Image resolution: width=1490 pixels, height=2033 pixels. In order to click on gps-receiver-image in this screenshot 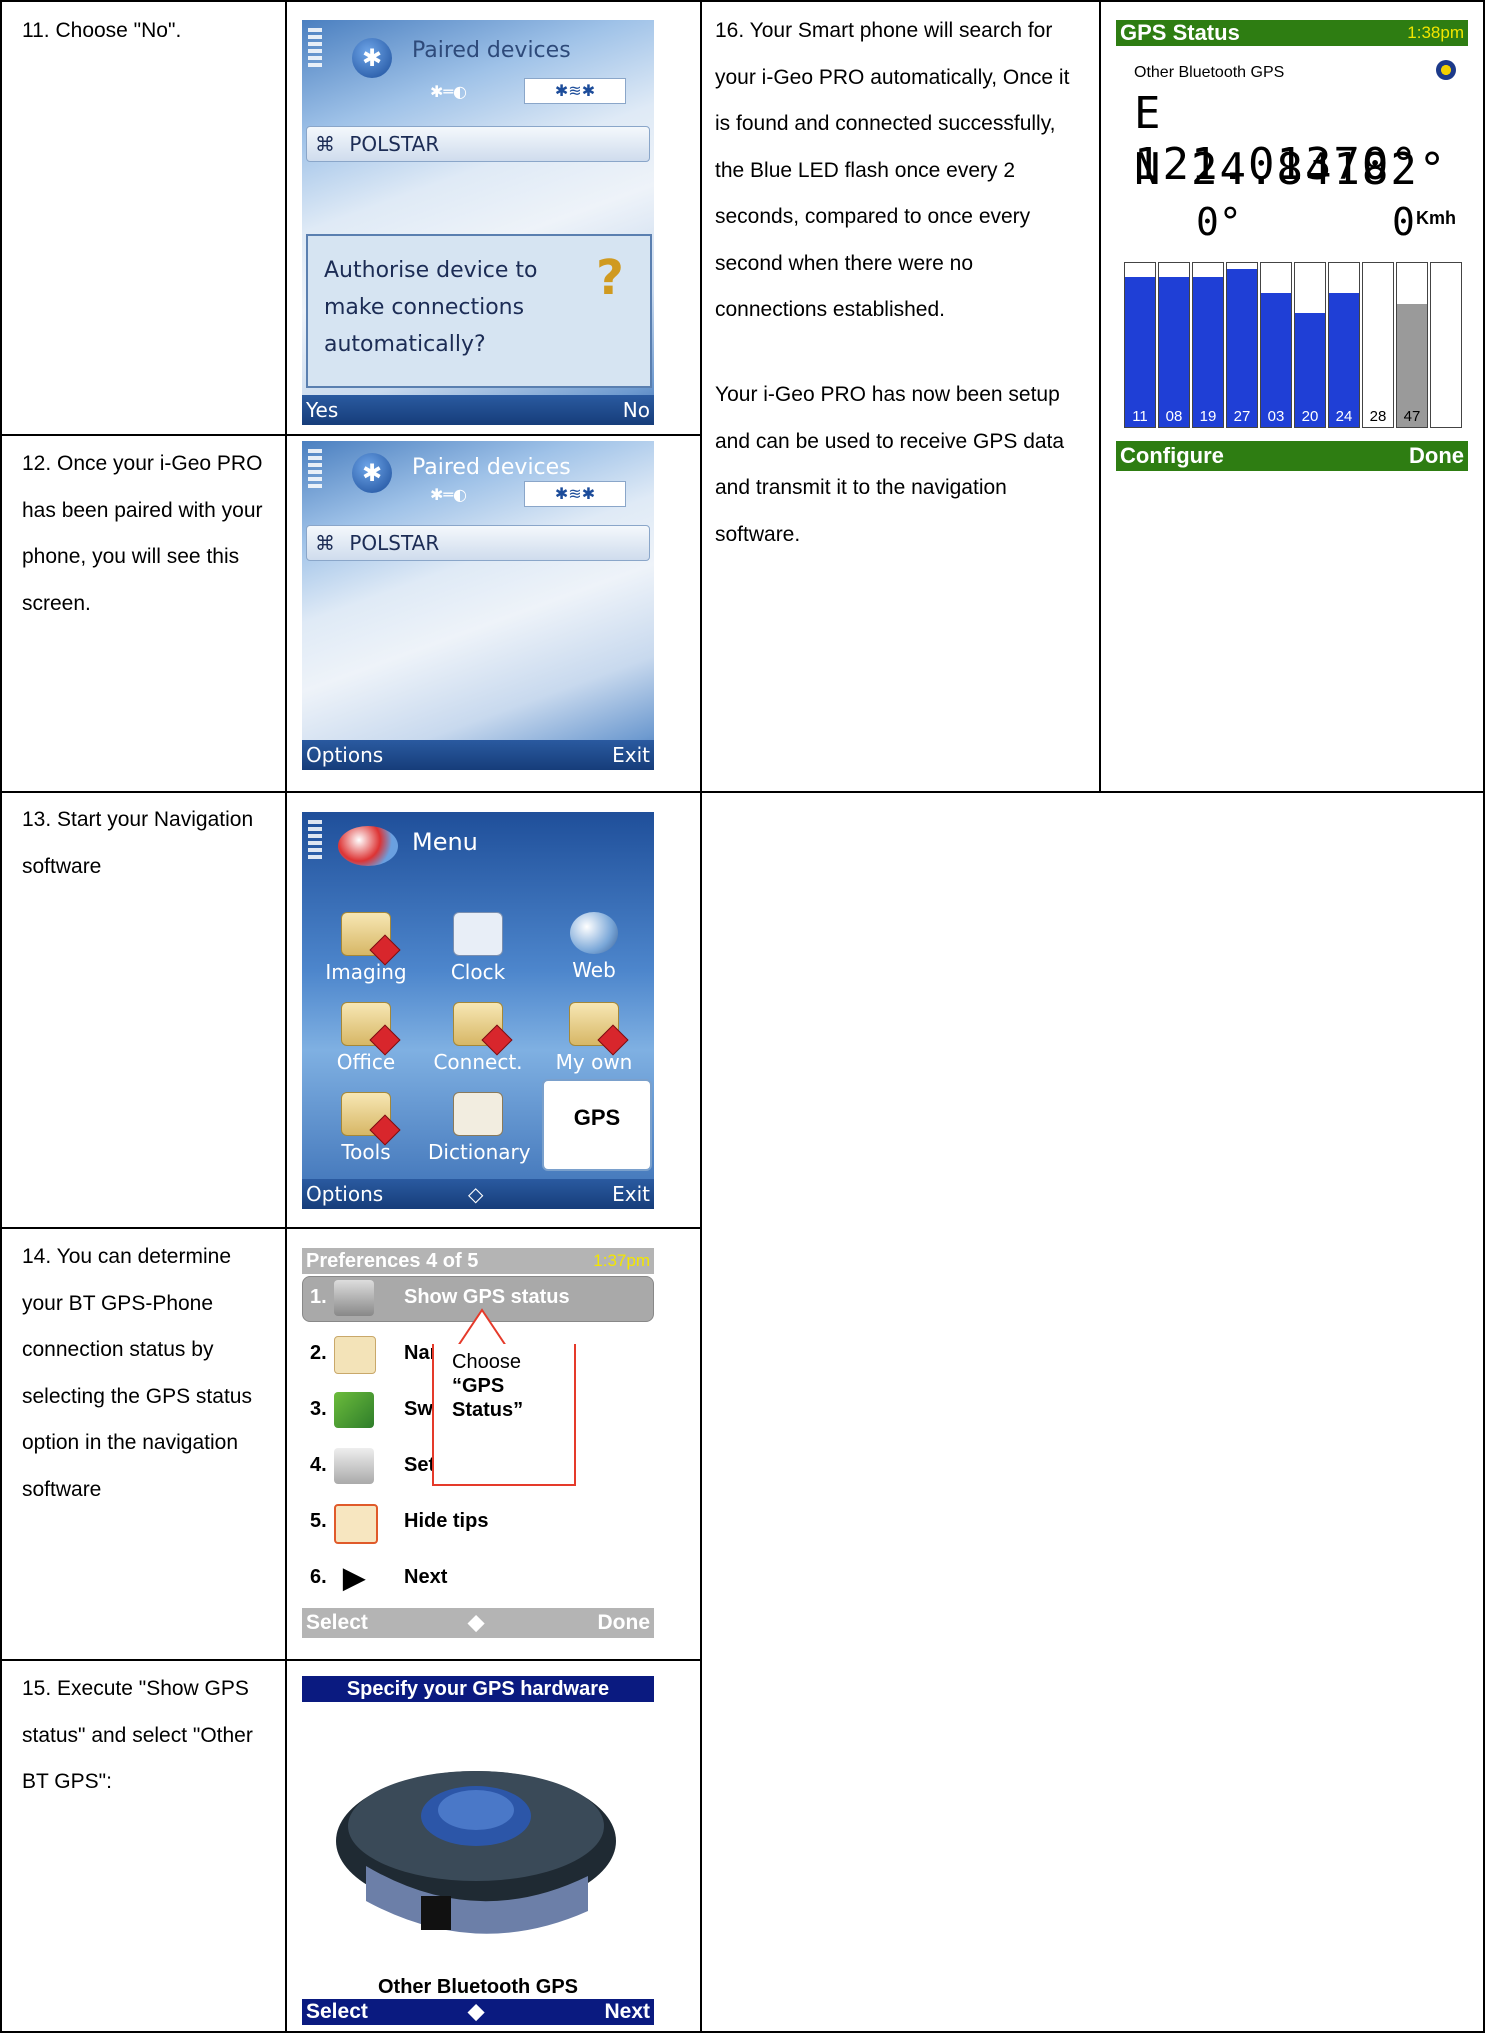, I will do `click(476, 1852)`.